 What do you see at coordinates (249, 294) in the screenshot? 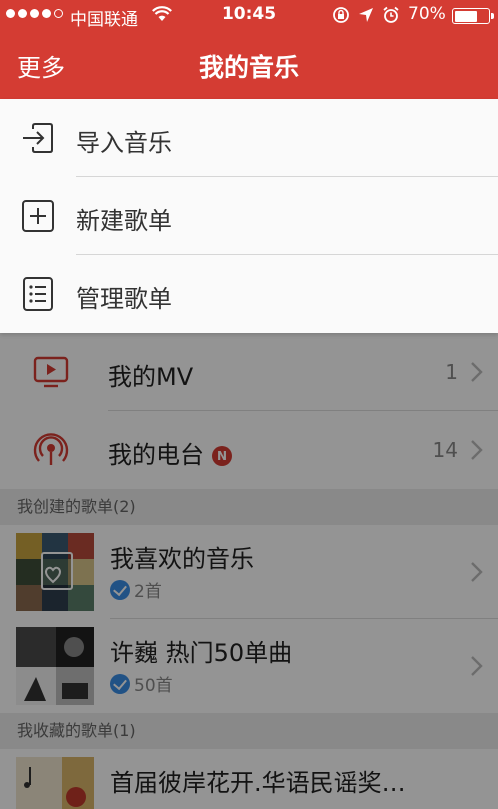
I see `menu-item-manage-playlists: 管理歌单` at bounding box center [249, 294].